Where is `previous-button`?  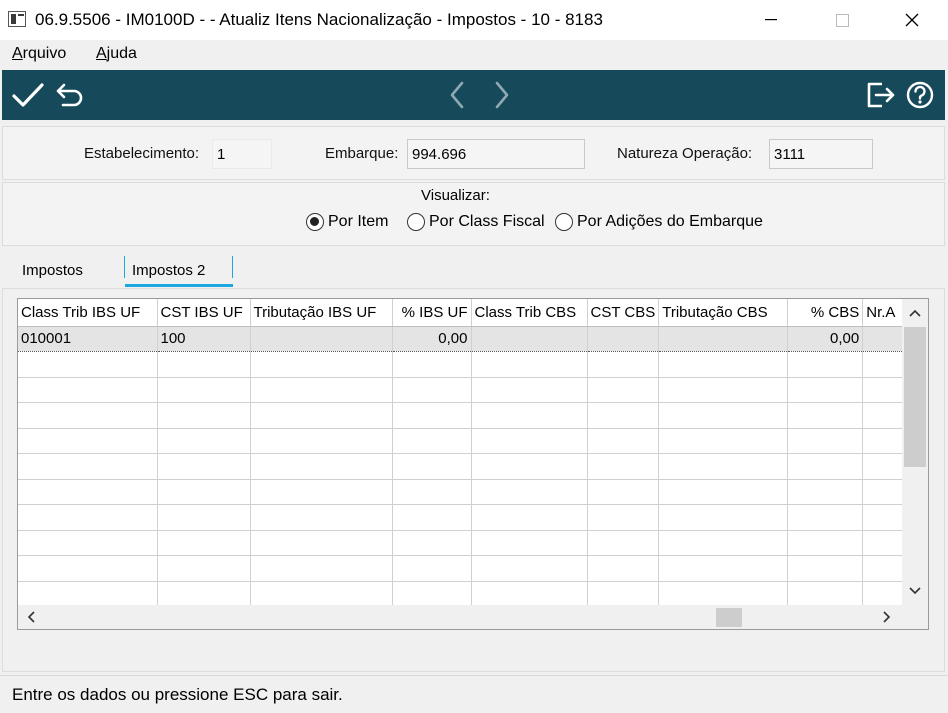 previous-button is located at coordinates (457, 95).